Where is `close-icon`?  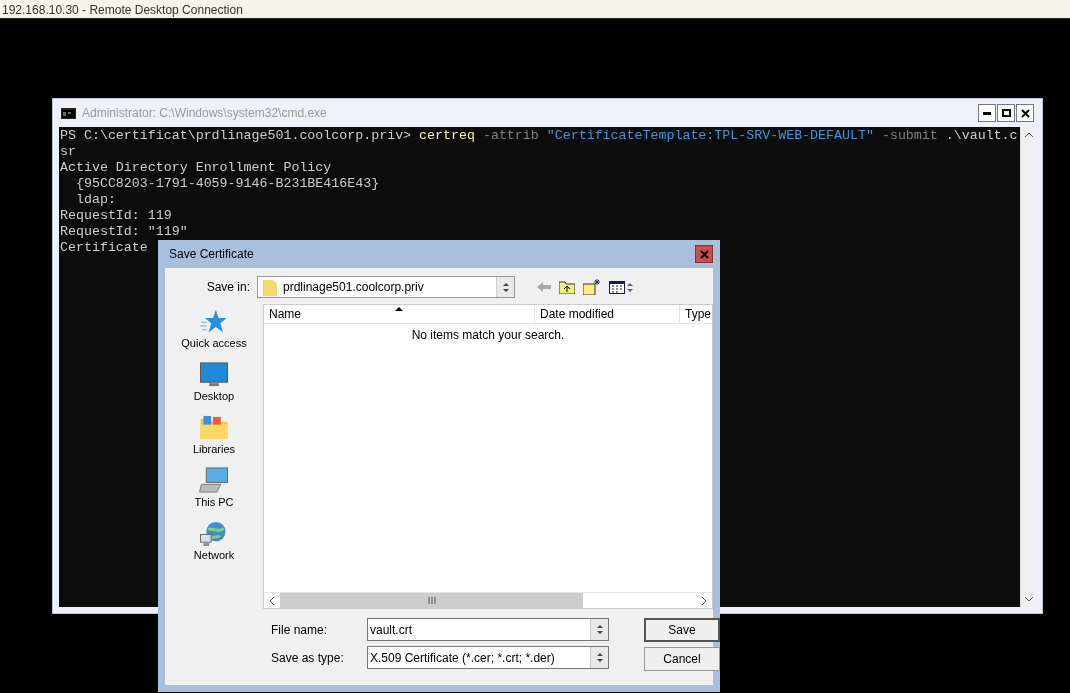 close-icon is located at coordinates (1025, 113).